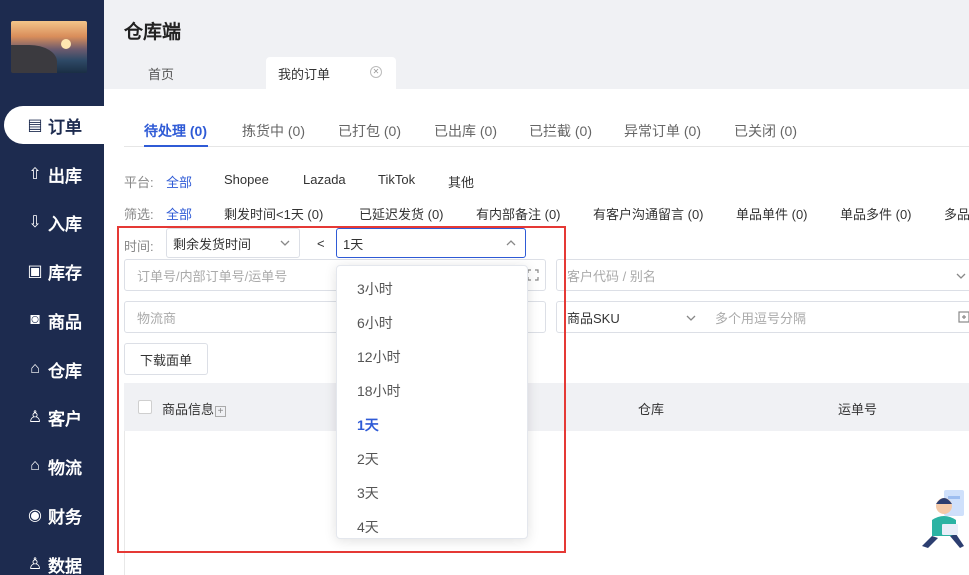 This screenshot has height=575, width=969. Describe the element at coordinates (401, 213) in the screenshot. I see `screen-delayed: 已延迟发货 (0)` at that location.